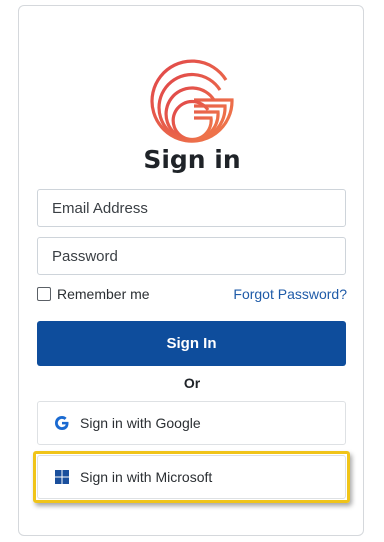 Image resolution: width=384 pixels, height=542 pixels. Describe the element at coordinates (192, 383) in the screenshot. I see `or-divider: Or` at that location.